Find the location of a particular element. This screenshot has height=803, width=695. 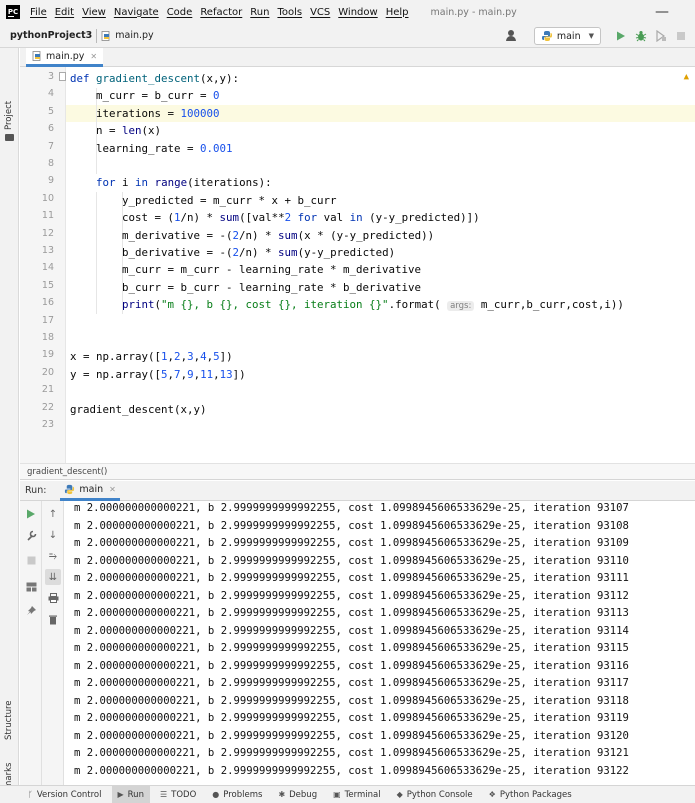

debug-tool-button: ✱ Debug is located at coordinates (297, 794).